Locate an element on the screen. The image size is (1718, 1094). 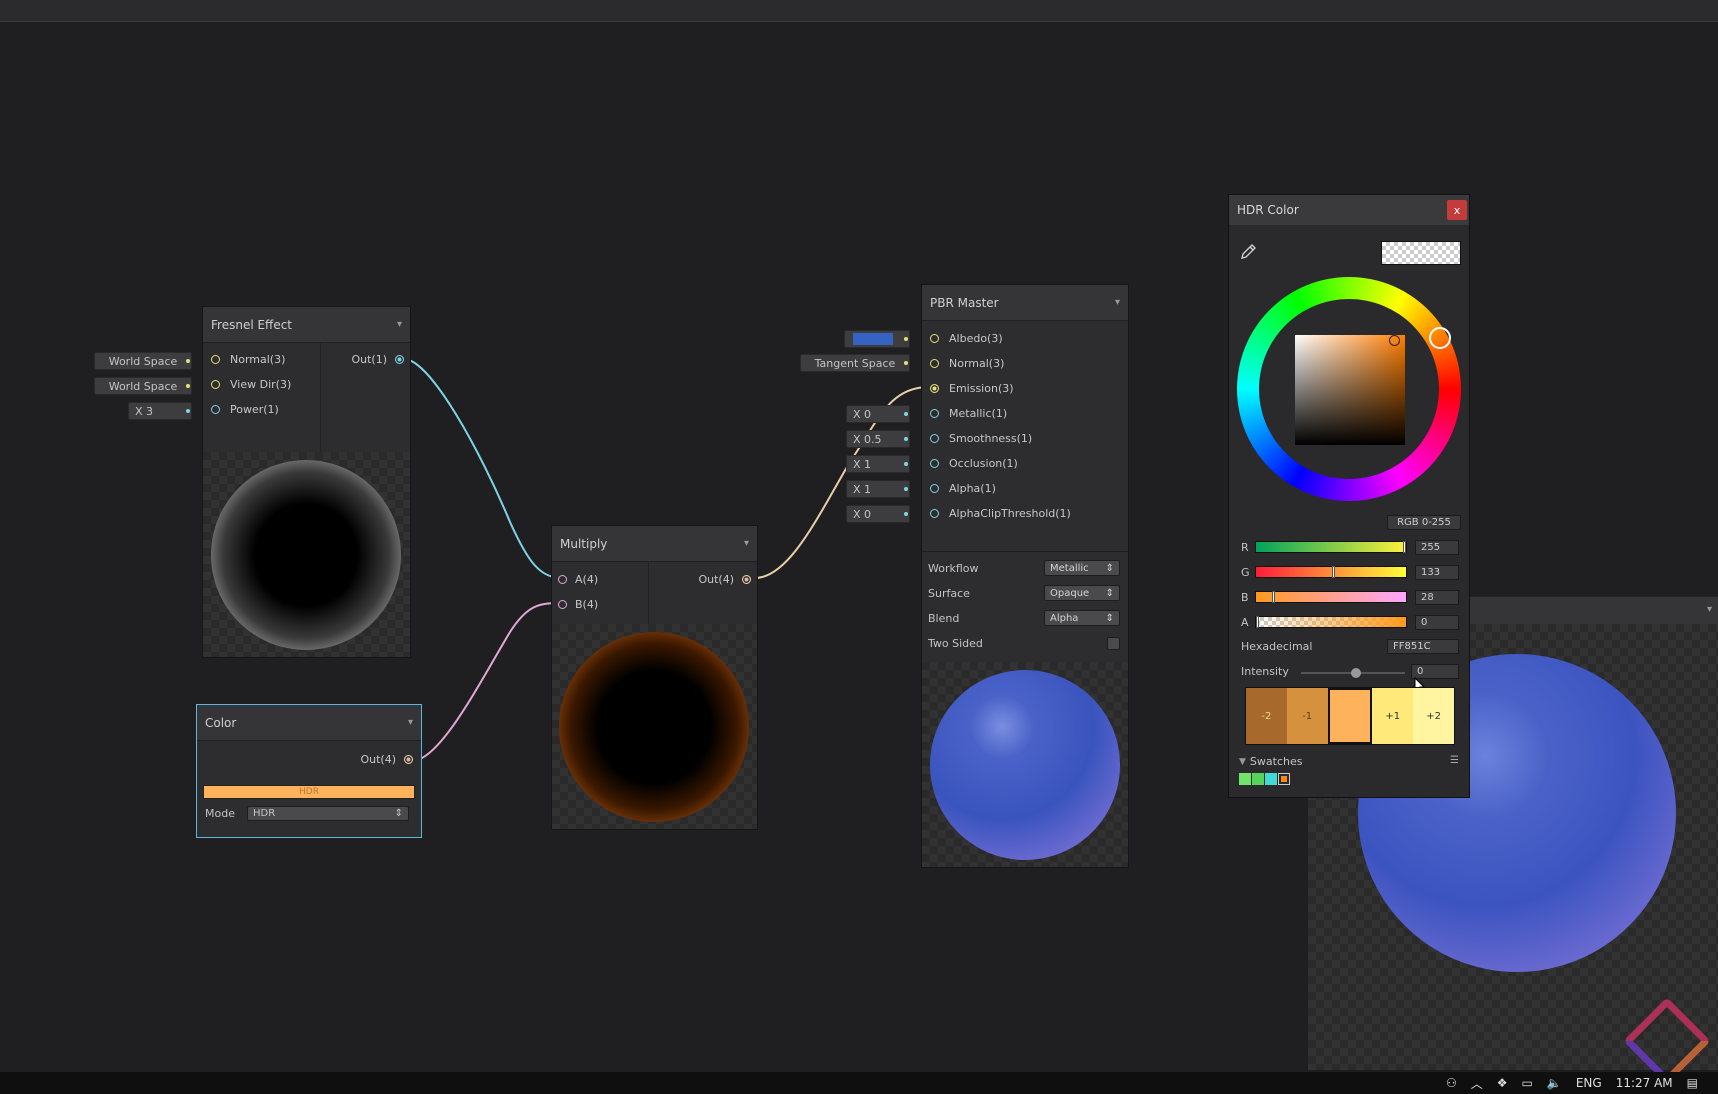
pbr-preview is located at coordinates (1025, 764).